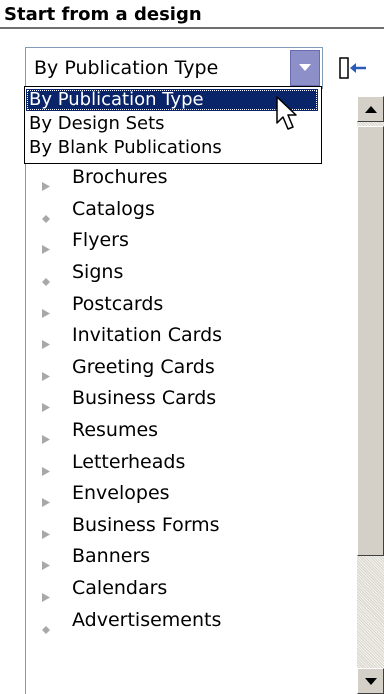  Describe the element at coordinates (129, 461) in the screenshot. I see `list-item-label: Letterheads` at that location.